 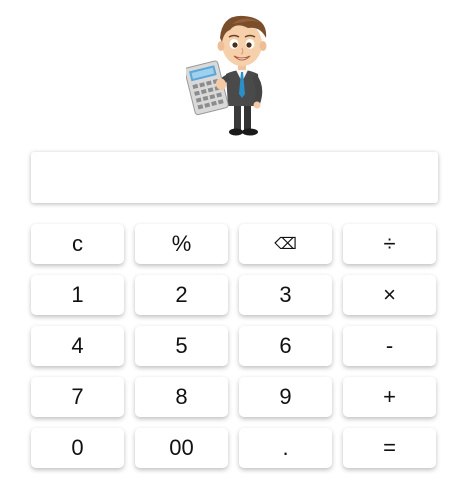 I want to click on add-button: +, so click(x=389, y=397).